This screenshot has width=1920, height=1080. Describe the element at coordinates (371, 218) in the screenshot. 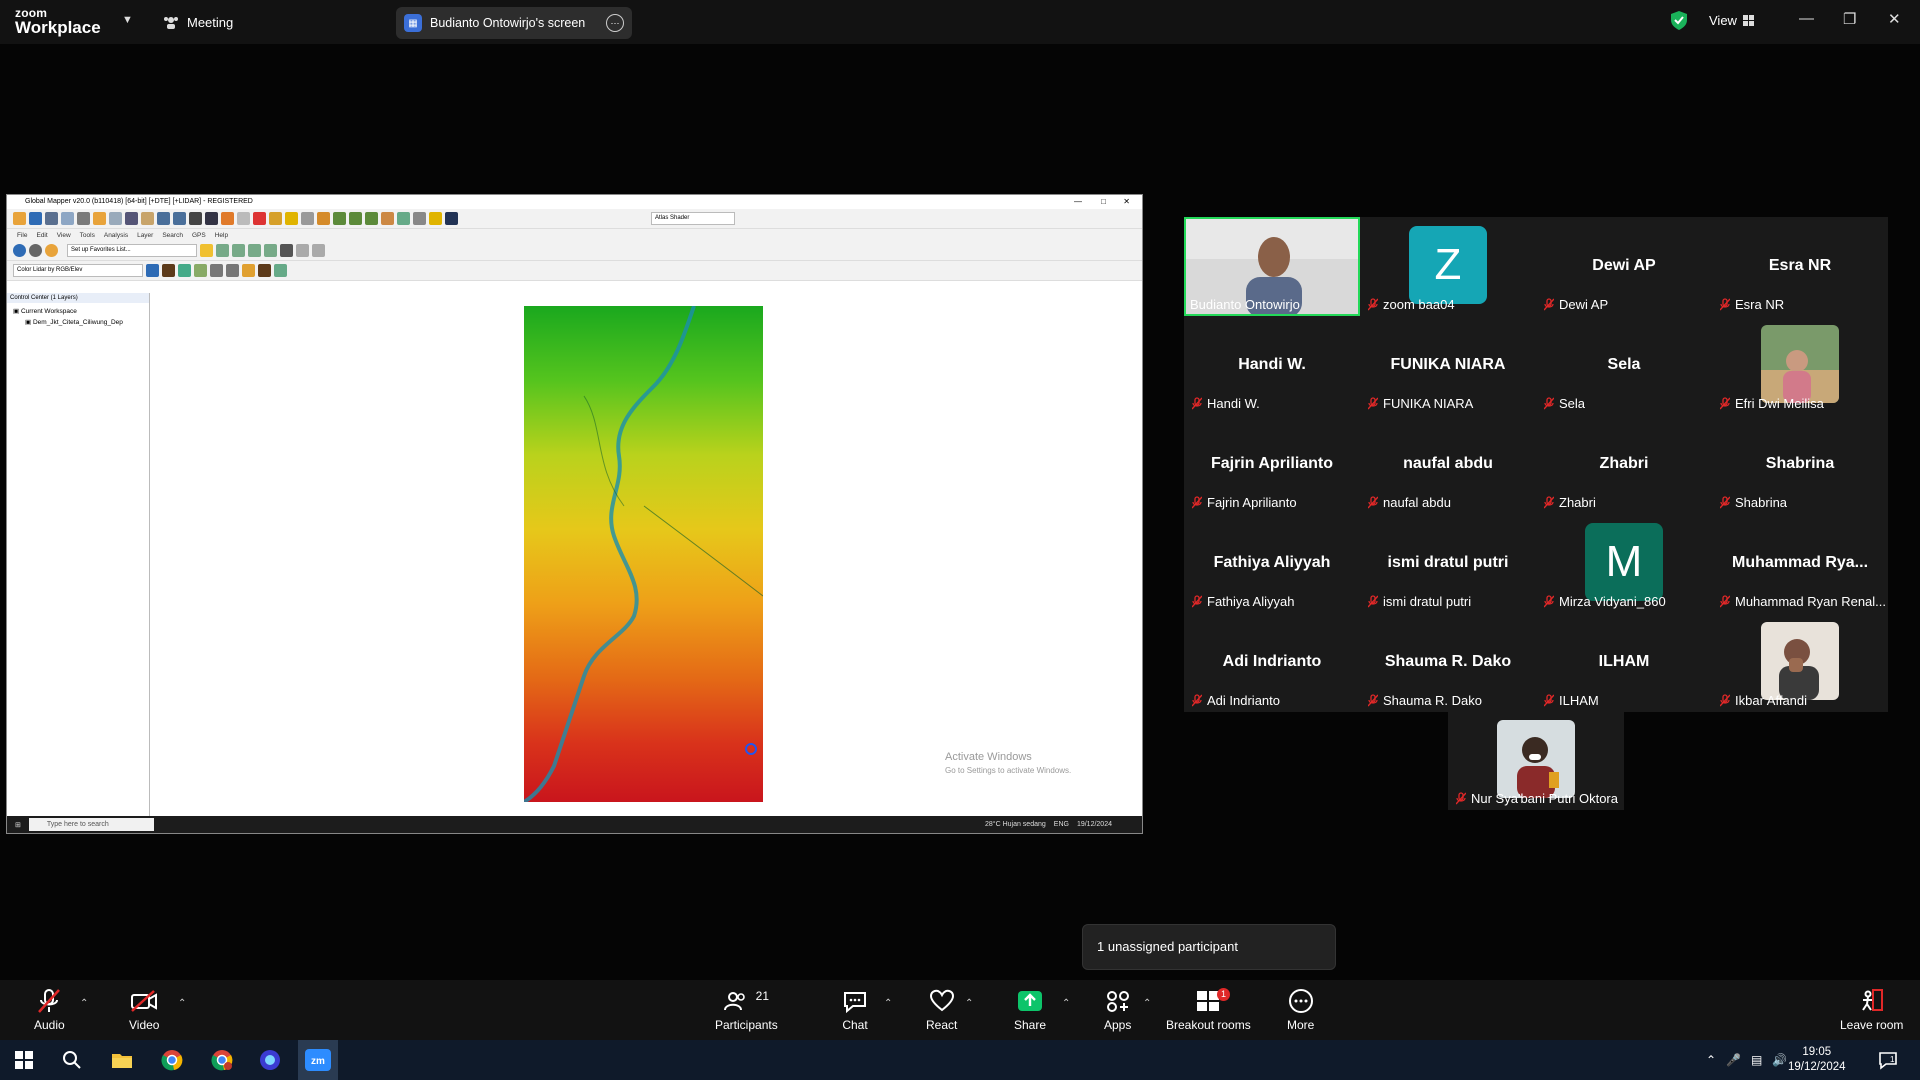

I see `viewshed-icon` at that location.